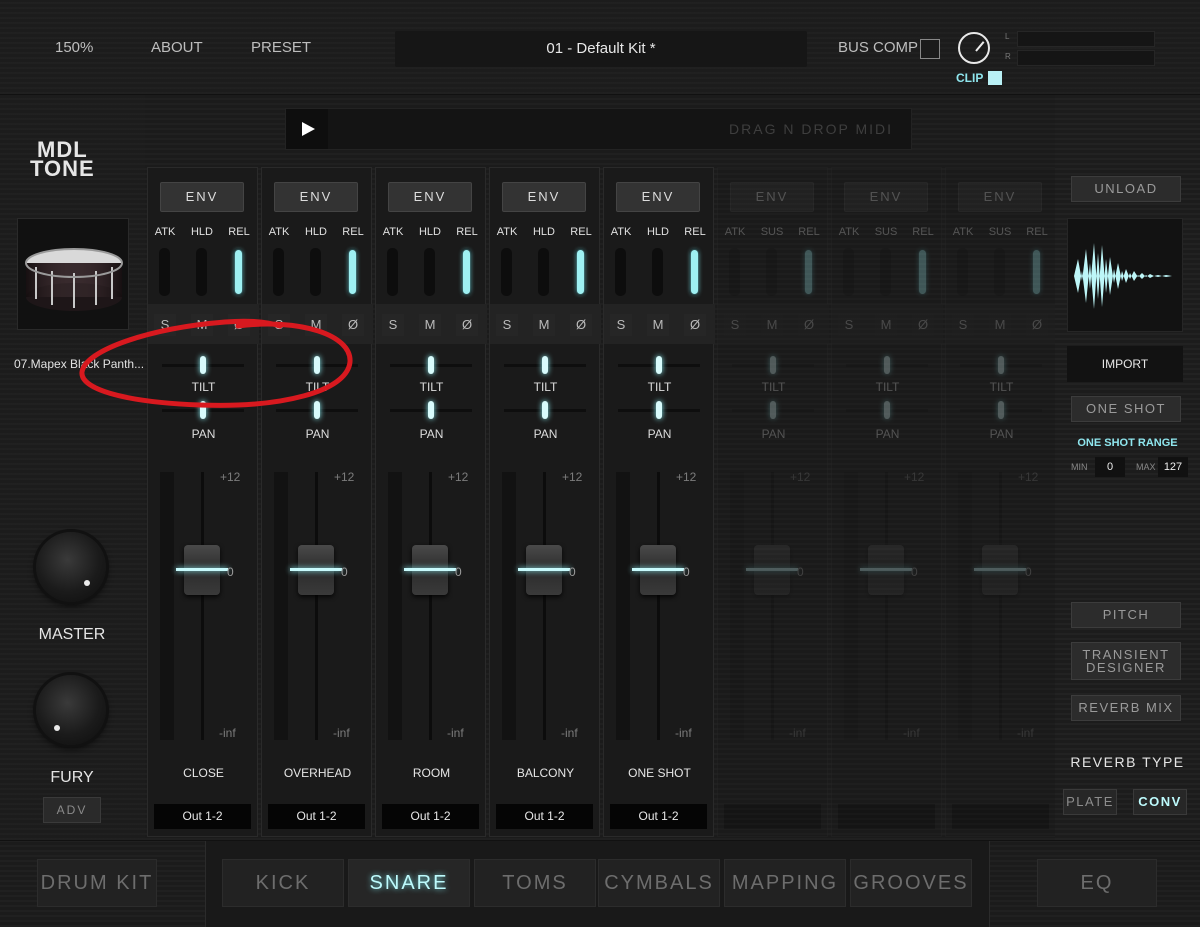 The image size is (1200, 927). What do you see at coordinates (930, 49) in the screenshot?
I see `bus-comp-checkbox` at bounding box center [930, 49].